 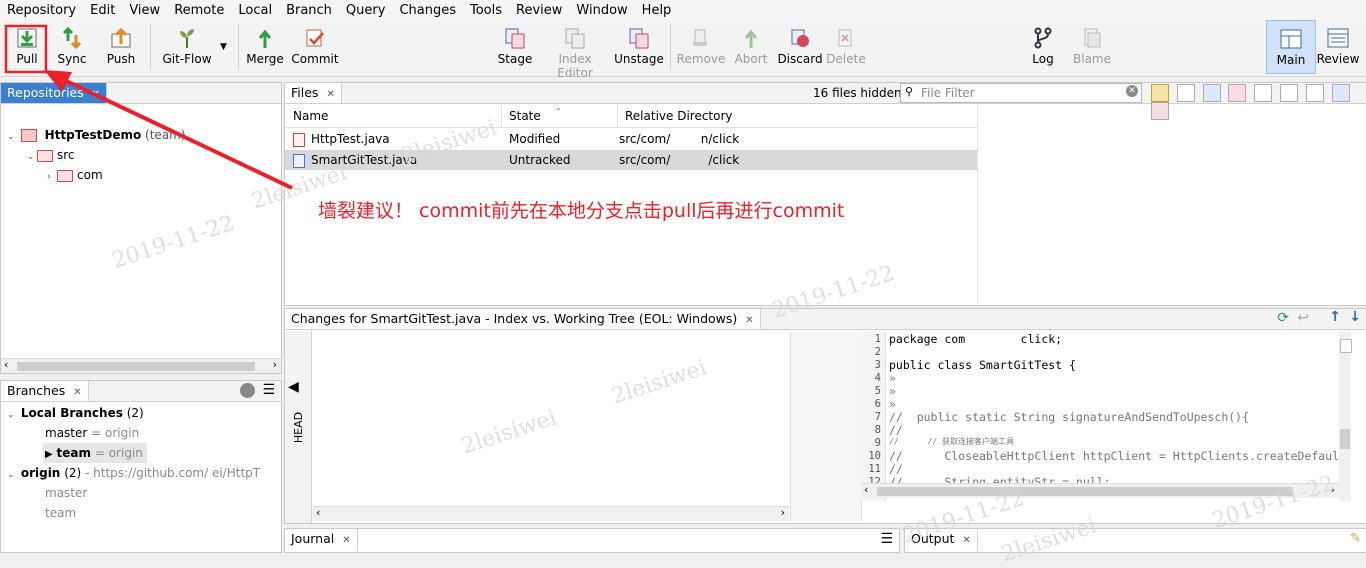 I want to click on annotation-overlay, so click(x=148, y=107).